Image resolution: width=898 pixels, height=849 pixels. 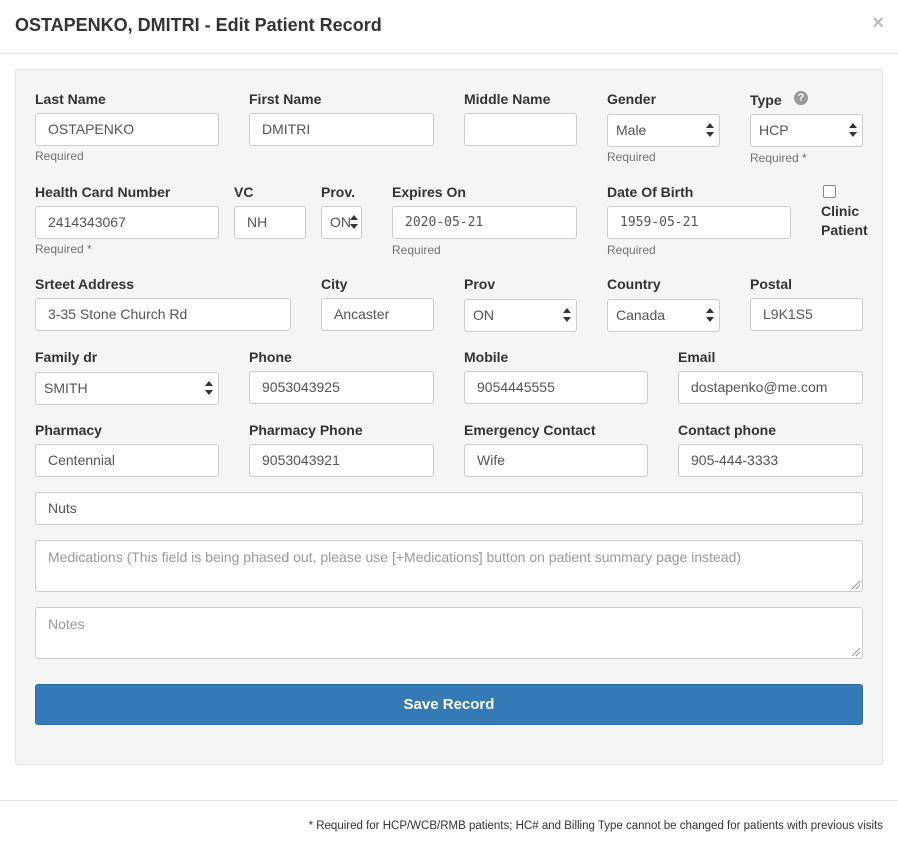 What do you see at coordinates (699, 222) in the screenshot?
I see `dob-input: 1959-05-21` at bounding box center [699, 222].